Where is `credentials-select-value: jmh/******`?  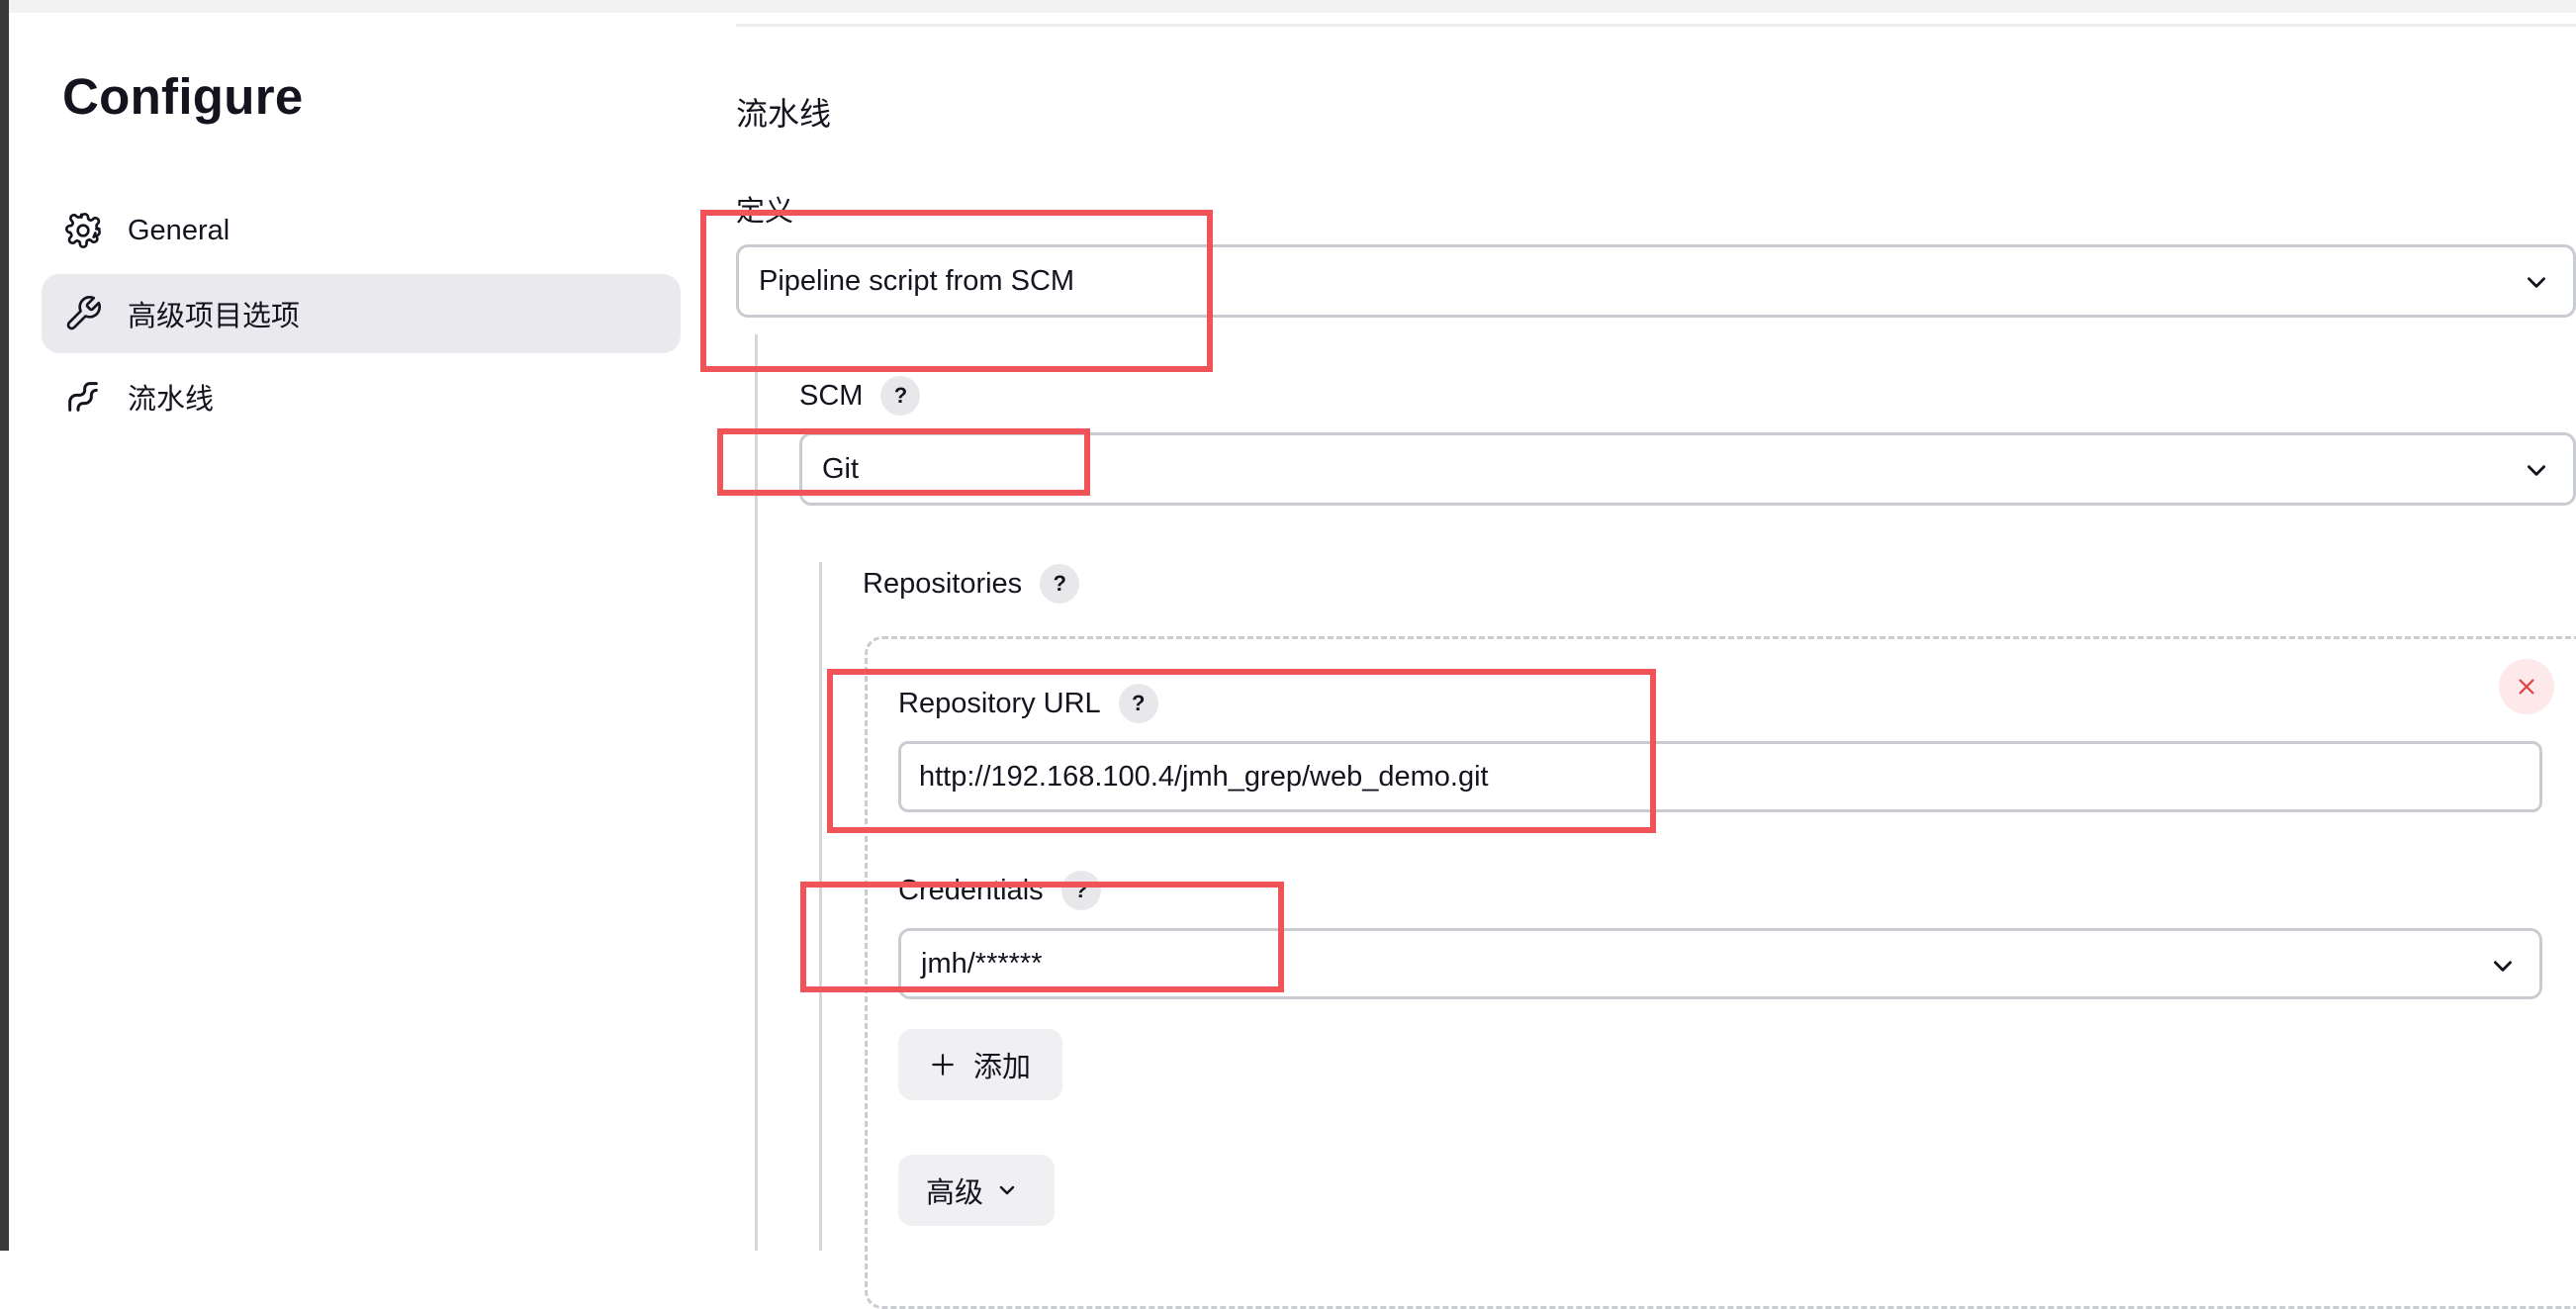 credentials-select-value: jmh/****** is located at coordinates (982, 964).